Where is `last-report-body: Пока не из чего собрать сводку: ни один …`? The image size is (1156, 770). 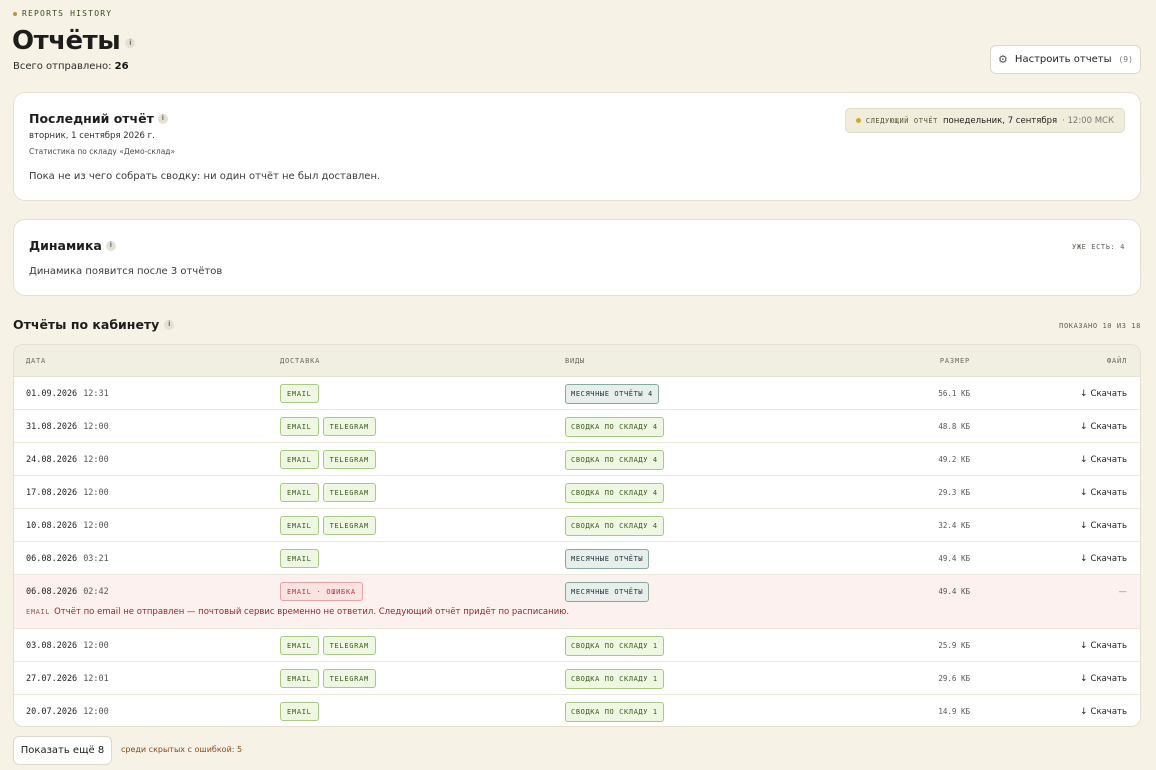
last-report-body: Пока не из чего собрать сводку: ни один … is located at coordinates (205, 176).